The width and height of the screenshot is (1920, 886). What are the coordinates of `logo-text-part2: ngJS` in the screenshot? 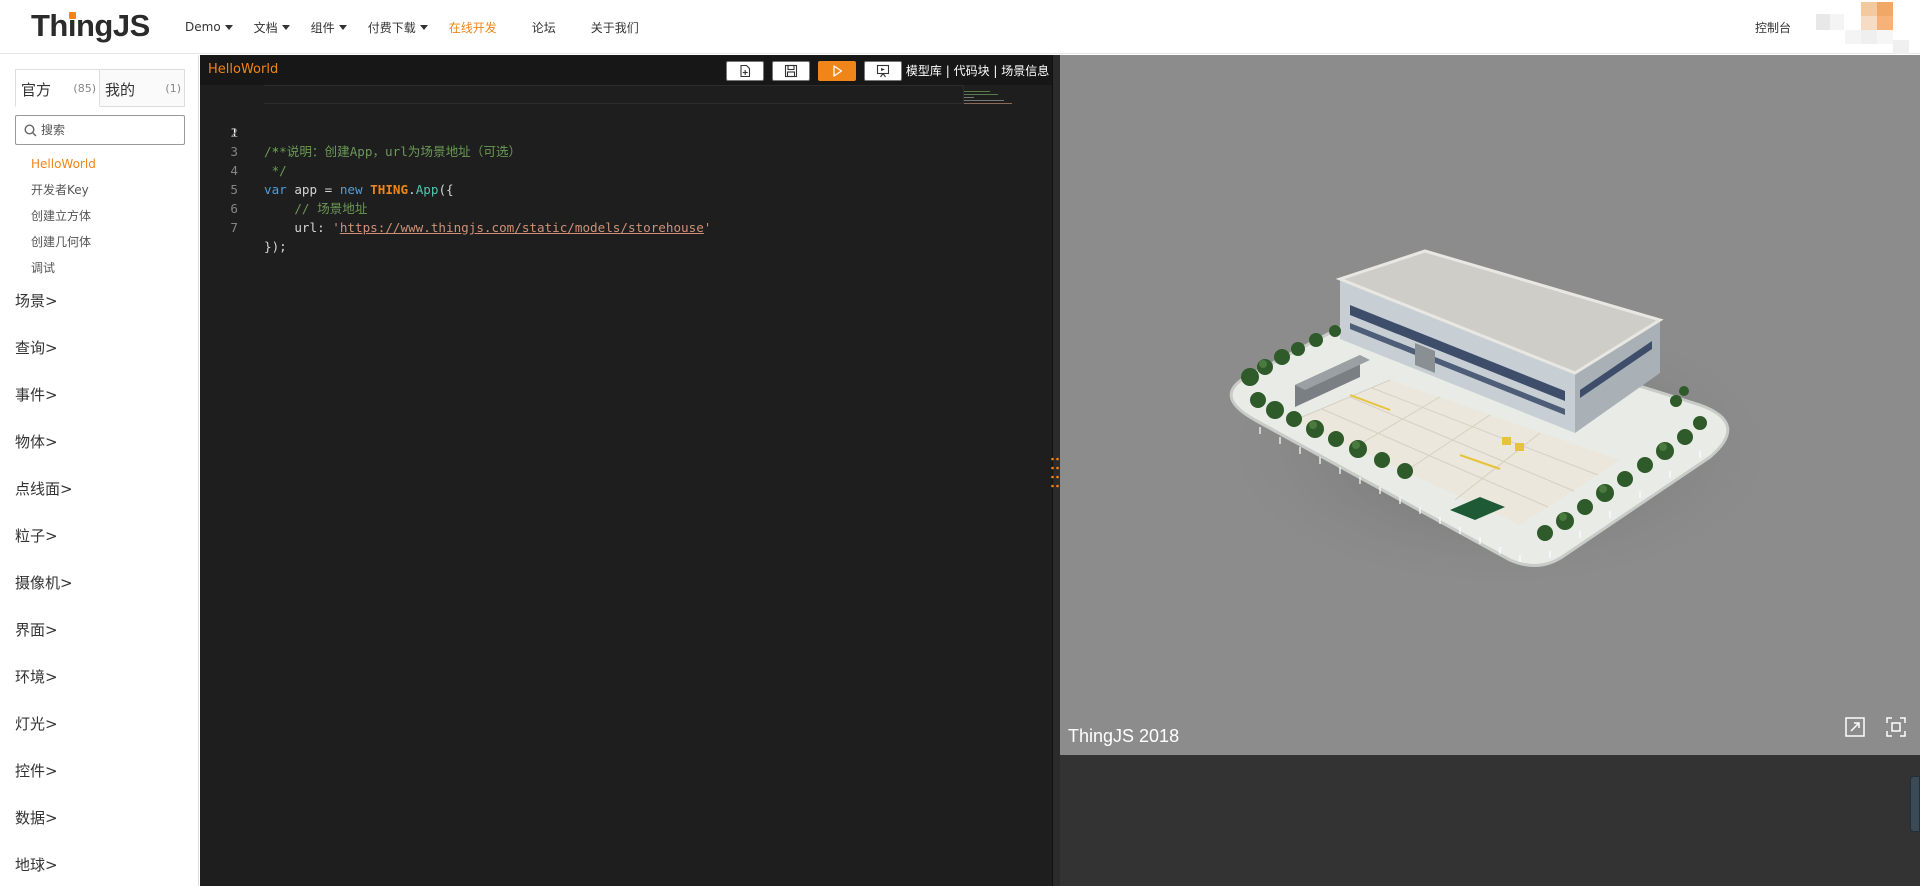 It's located at (113, 25).